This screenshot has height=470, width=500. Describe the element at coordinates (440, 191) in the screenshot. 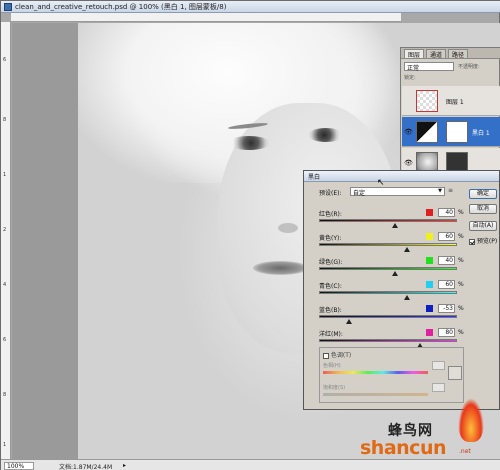

I see `chevron-down-icon: ▼` at that location.